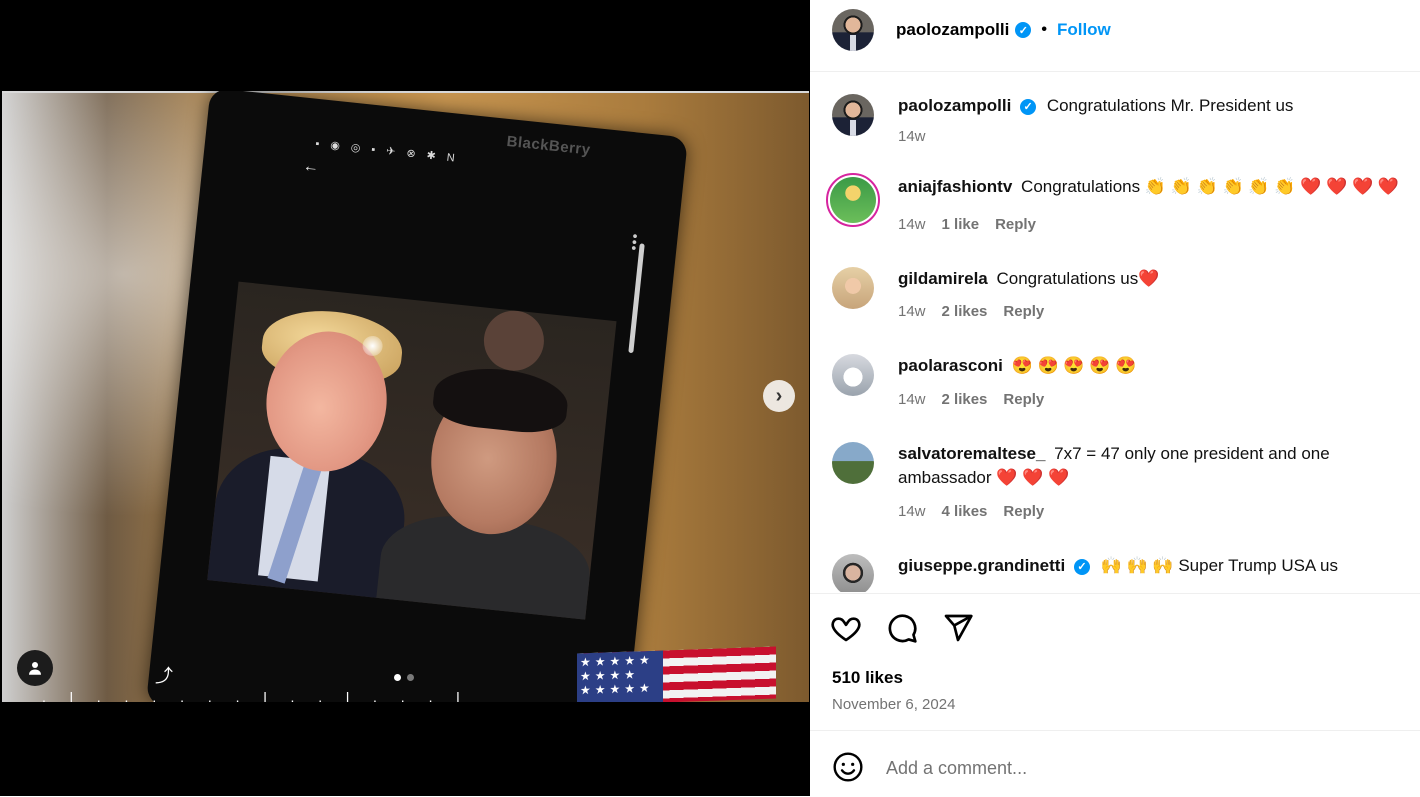  I want to click on tagged-users-button, so click(35, 668).